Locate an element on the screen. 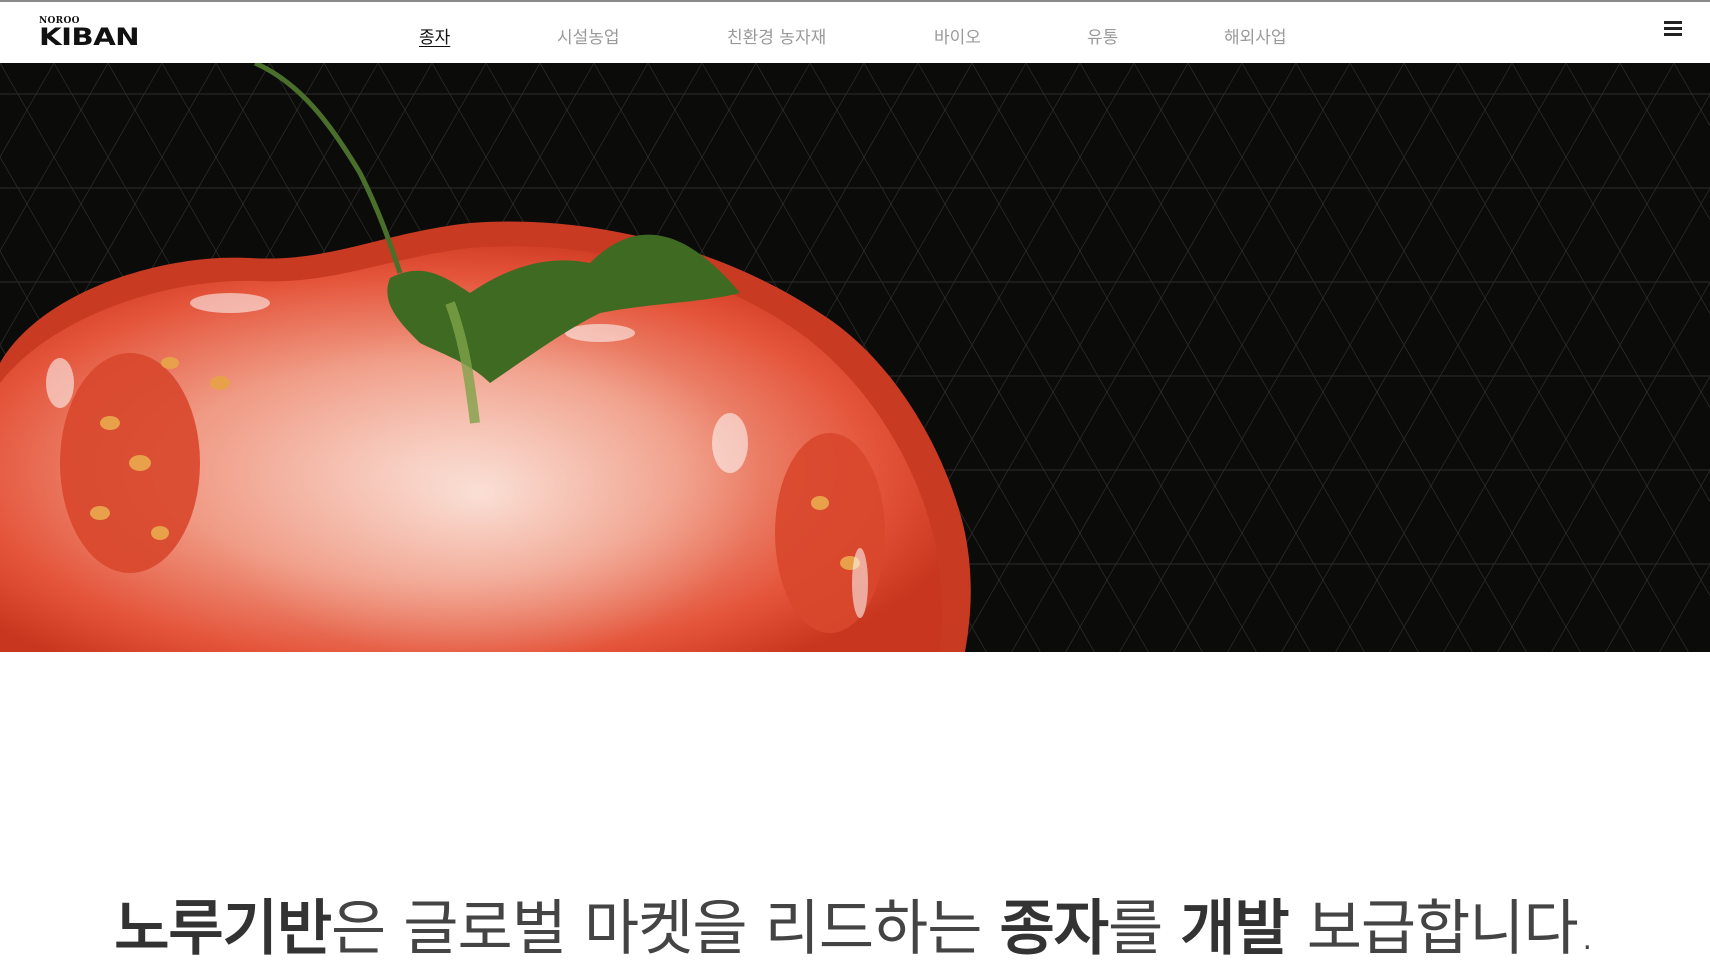 The height and width of the screenshot is (978, 1710). tagline-part-1: 노루기반 is located at coordinates (223, 929).